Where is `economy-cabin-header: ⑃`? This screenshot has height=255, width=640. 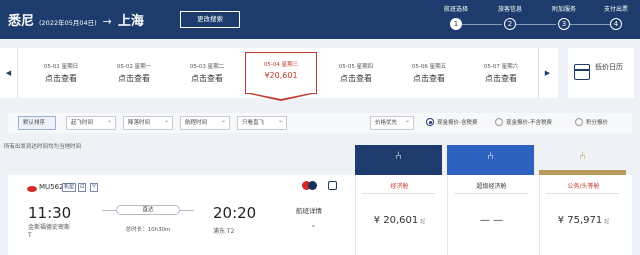 economy-cabin-header: ⑃ is located at coordinates (398, 160).